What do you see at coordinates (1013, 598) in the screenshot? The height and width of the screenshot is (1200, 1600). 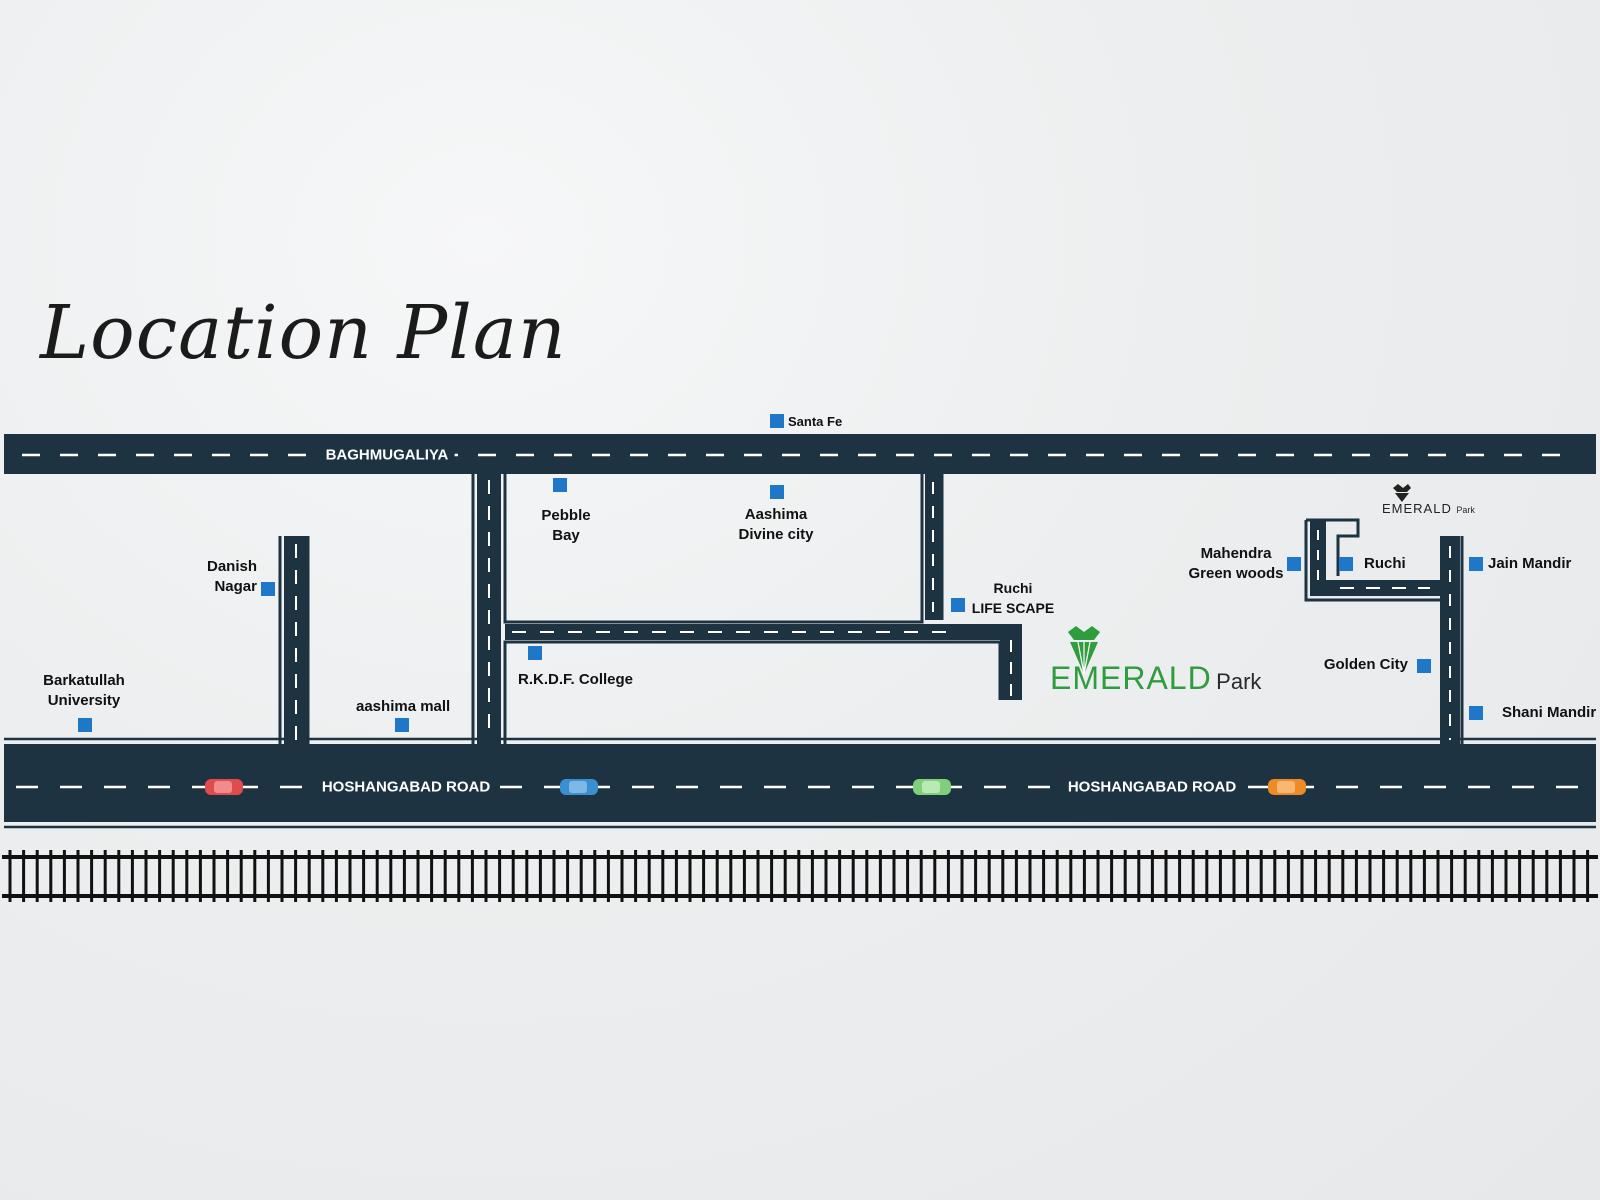 I see `landmark-ruchi-lifescape: Ruchi LIFE SCAPE` at bounding box center [1013, 598].